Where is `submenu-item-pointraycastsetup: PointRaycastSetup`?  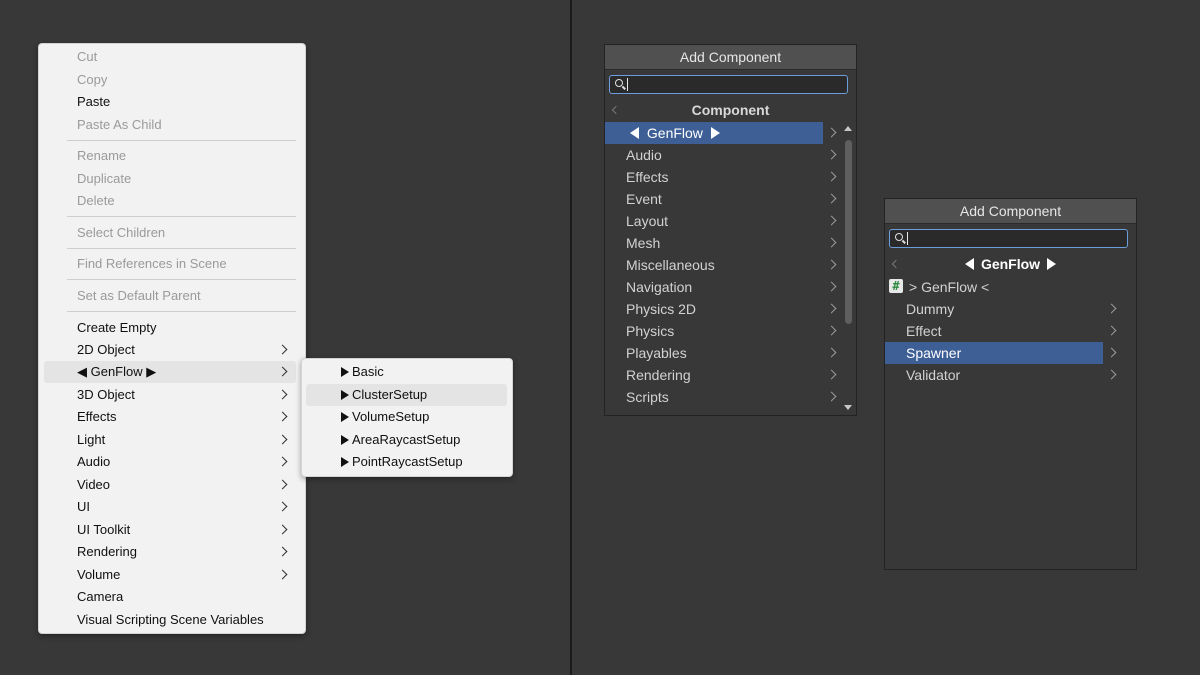
submenu-item-pointraycastsetup: PointRaycastSetup is located at coordinates (406, 462).